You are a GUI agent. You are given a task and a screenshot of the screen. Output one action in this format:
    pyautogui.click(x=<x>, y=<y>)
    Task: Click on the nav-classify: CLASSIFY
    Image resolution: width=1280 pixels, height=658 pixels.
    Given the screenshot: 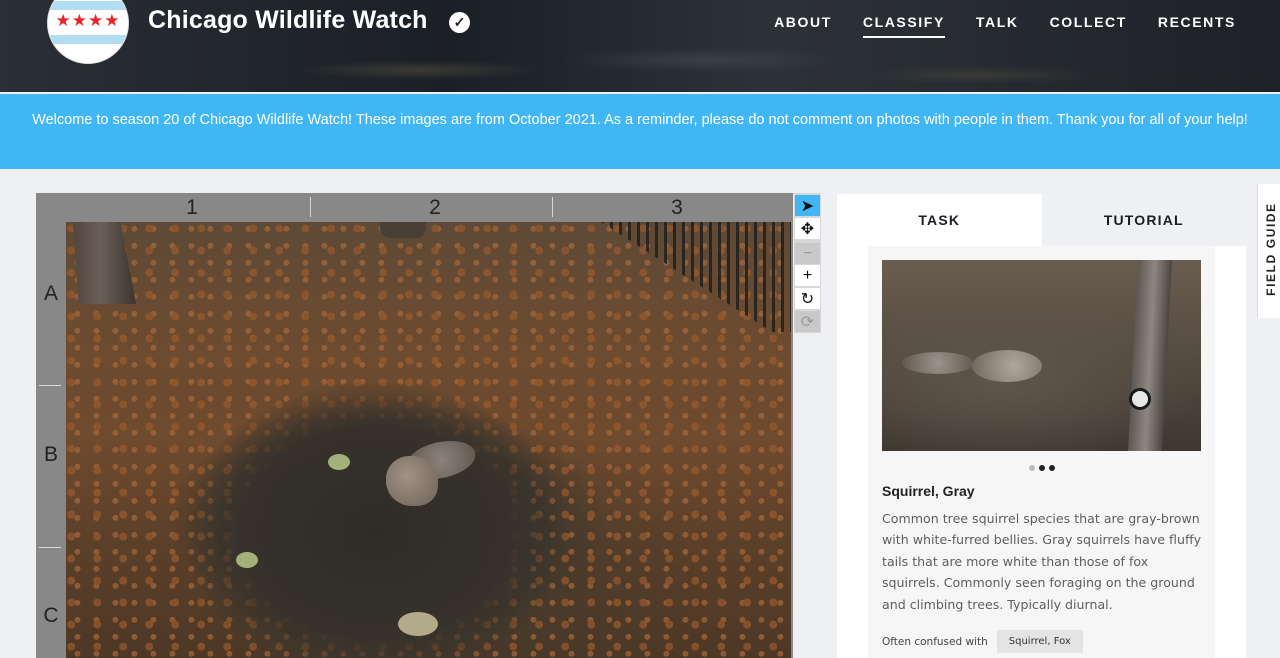 What is the action you would take?
    pyautogui.click(x=903, y=26)
    